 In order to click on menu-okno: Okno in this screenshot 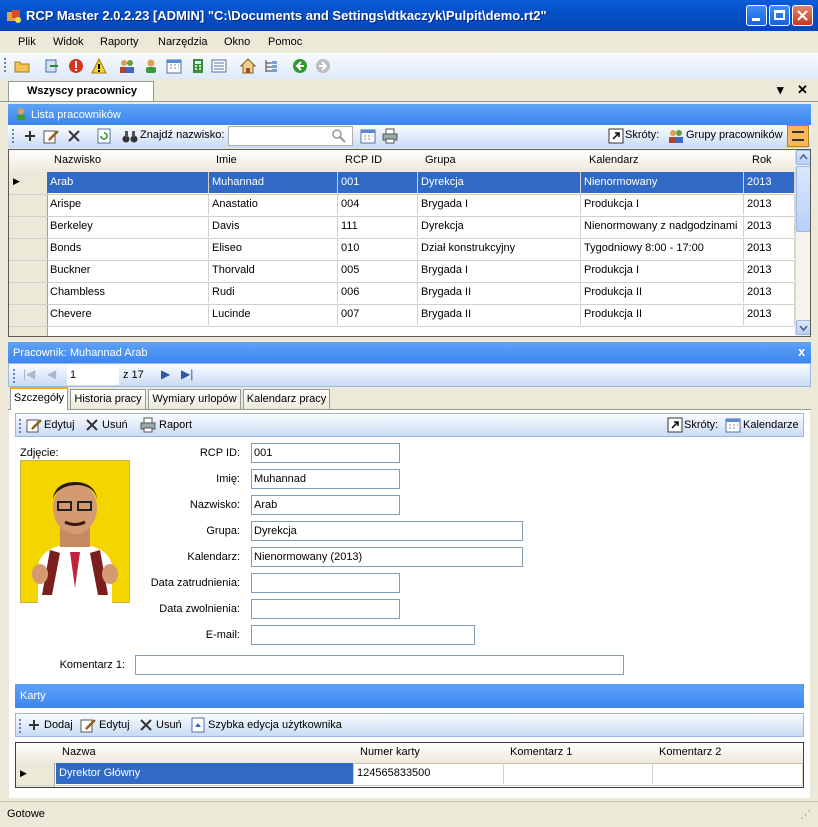, I will do `click(237, 42)`.